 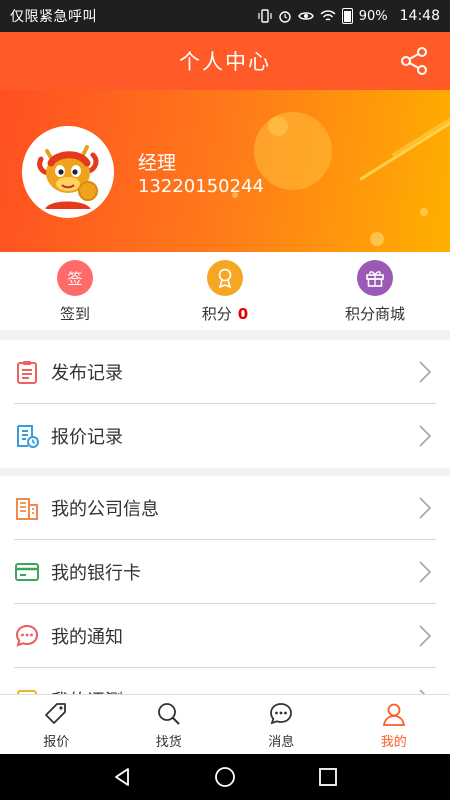 What do you see at coordinates (373, 16) in the screenshot?
I see `battery-text: 90%` at bounding box center [373, 16].